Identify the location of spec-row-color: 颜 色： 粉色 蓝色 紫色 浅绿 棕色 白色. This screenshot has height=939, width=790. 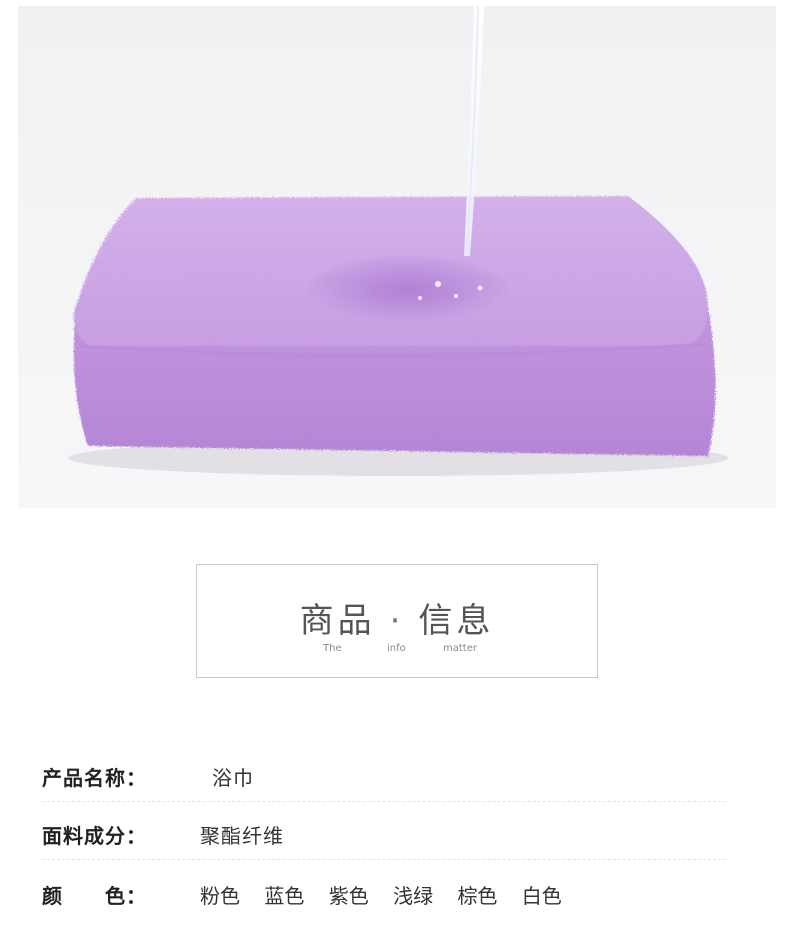
(384, 893).